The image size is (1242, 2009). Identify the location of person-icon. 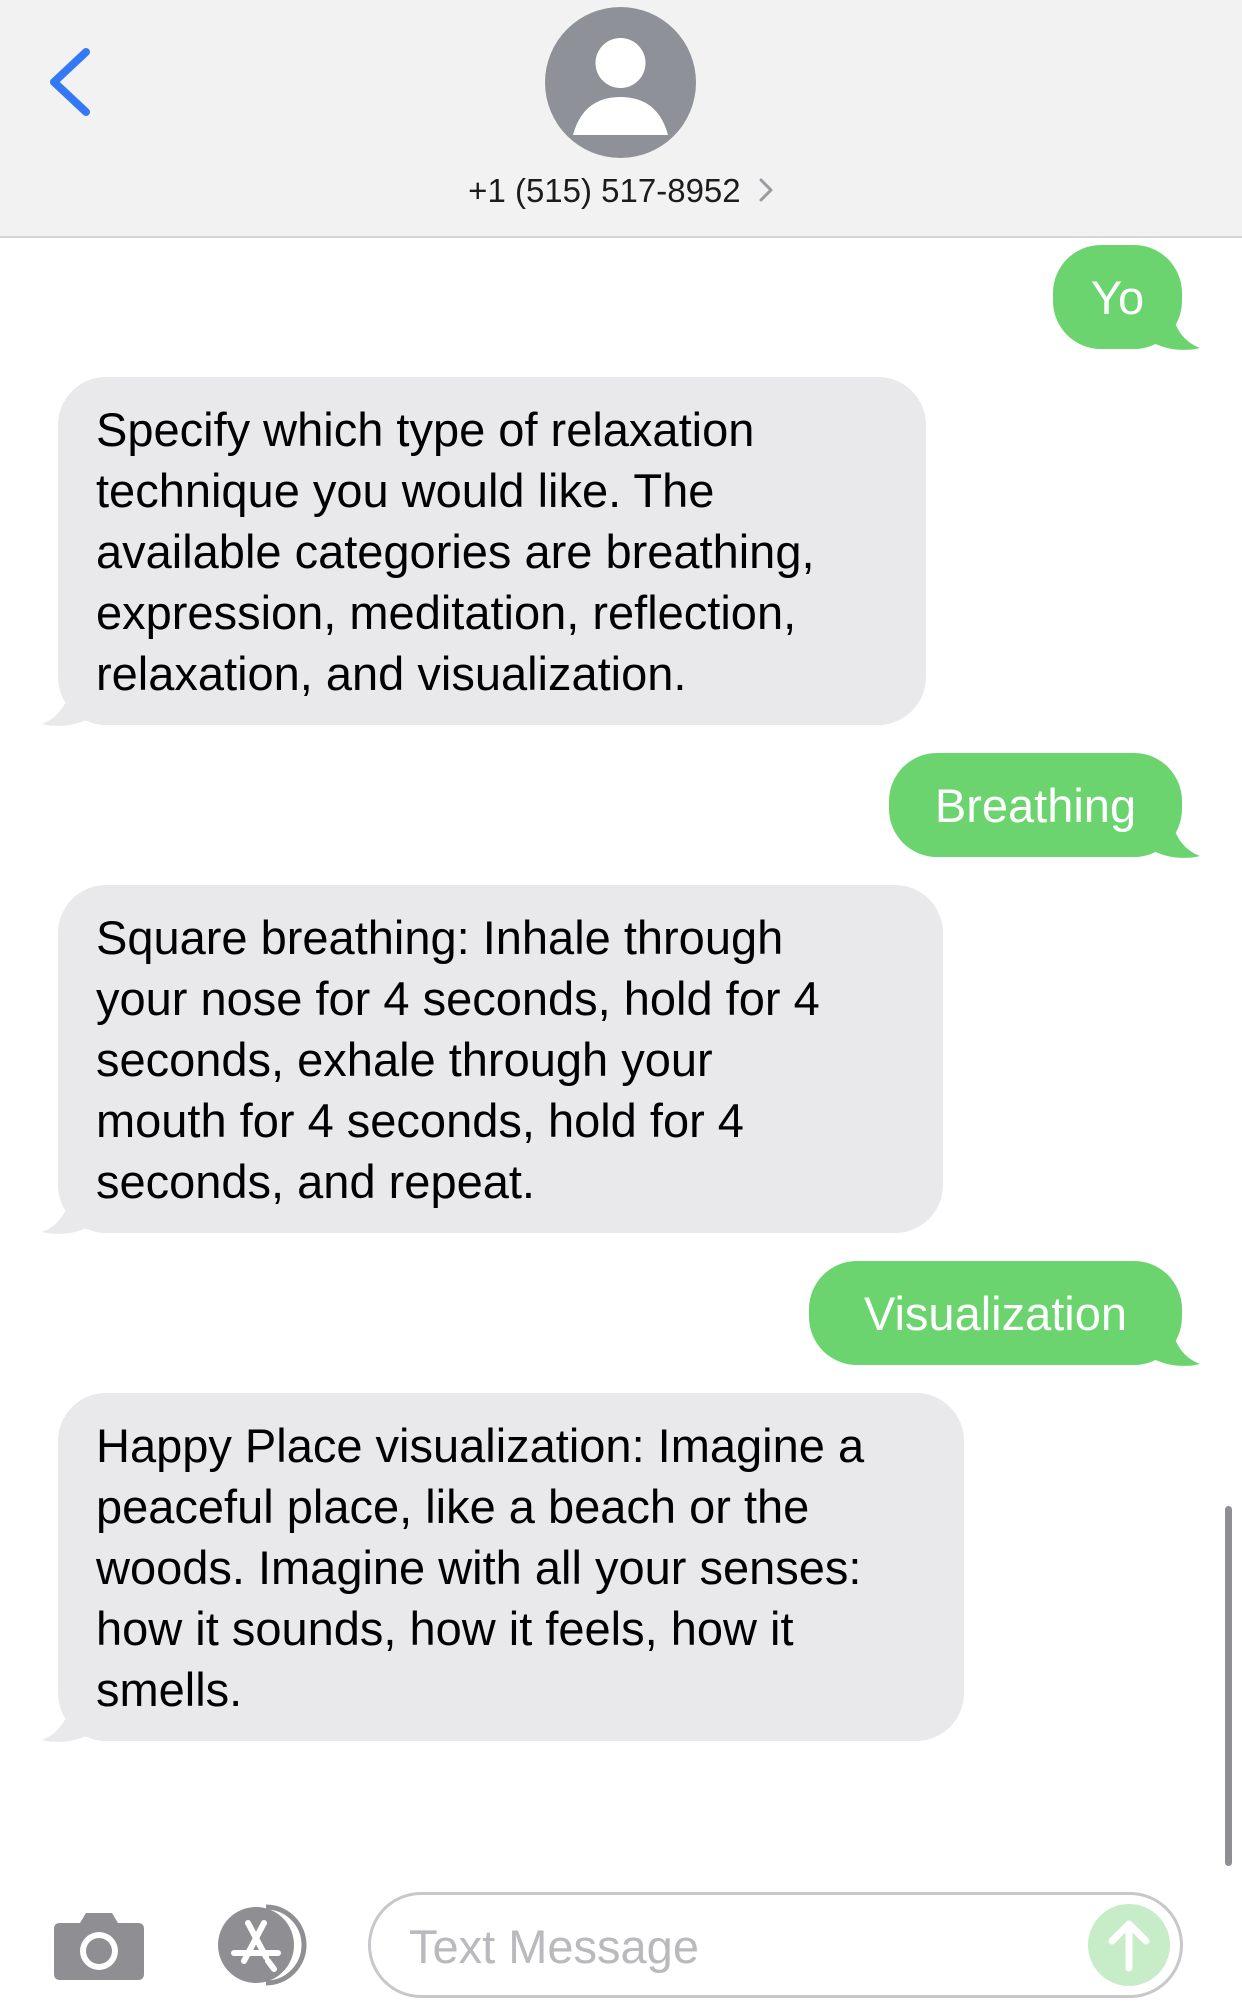
(620, 86).